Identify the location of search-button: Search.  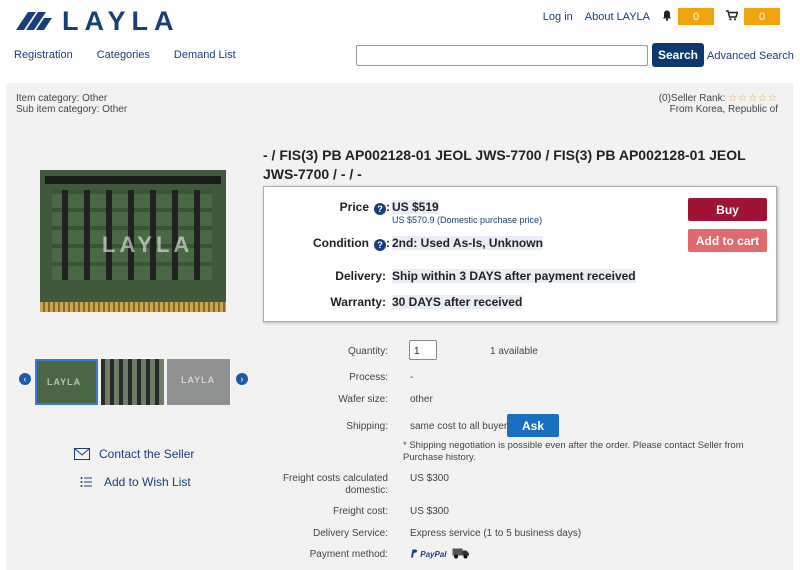
(678, 55).